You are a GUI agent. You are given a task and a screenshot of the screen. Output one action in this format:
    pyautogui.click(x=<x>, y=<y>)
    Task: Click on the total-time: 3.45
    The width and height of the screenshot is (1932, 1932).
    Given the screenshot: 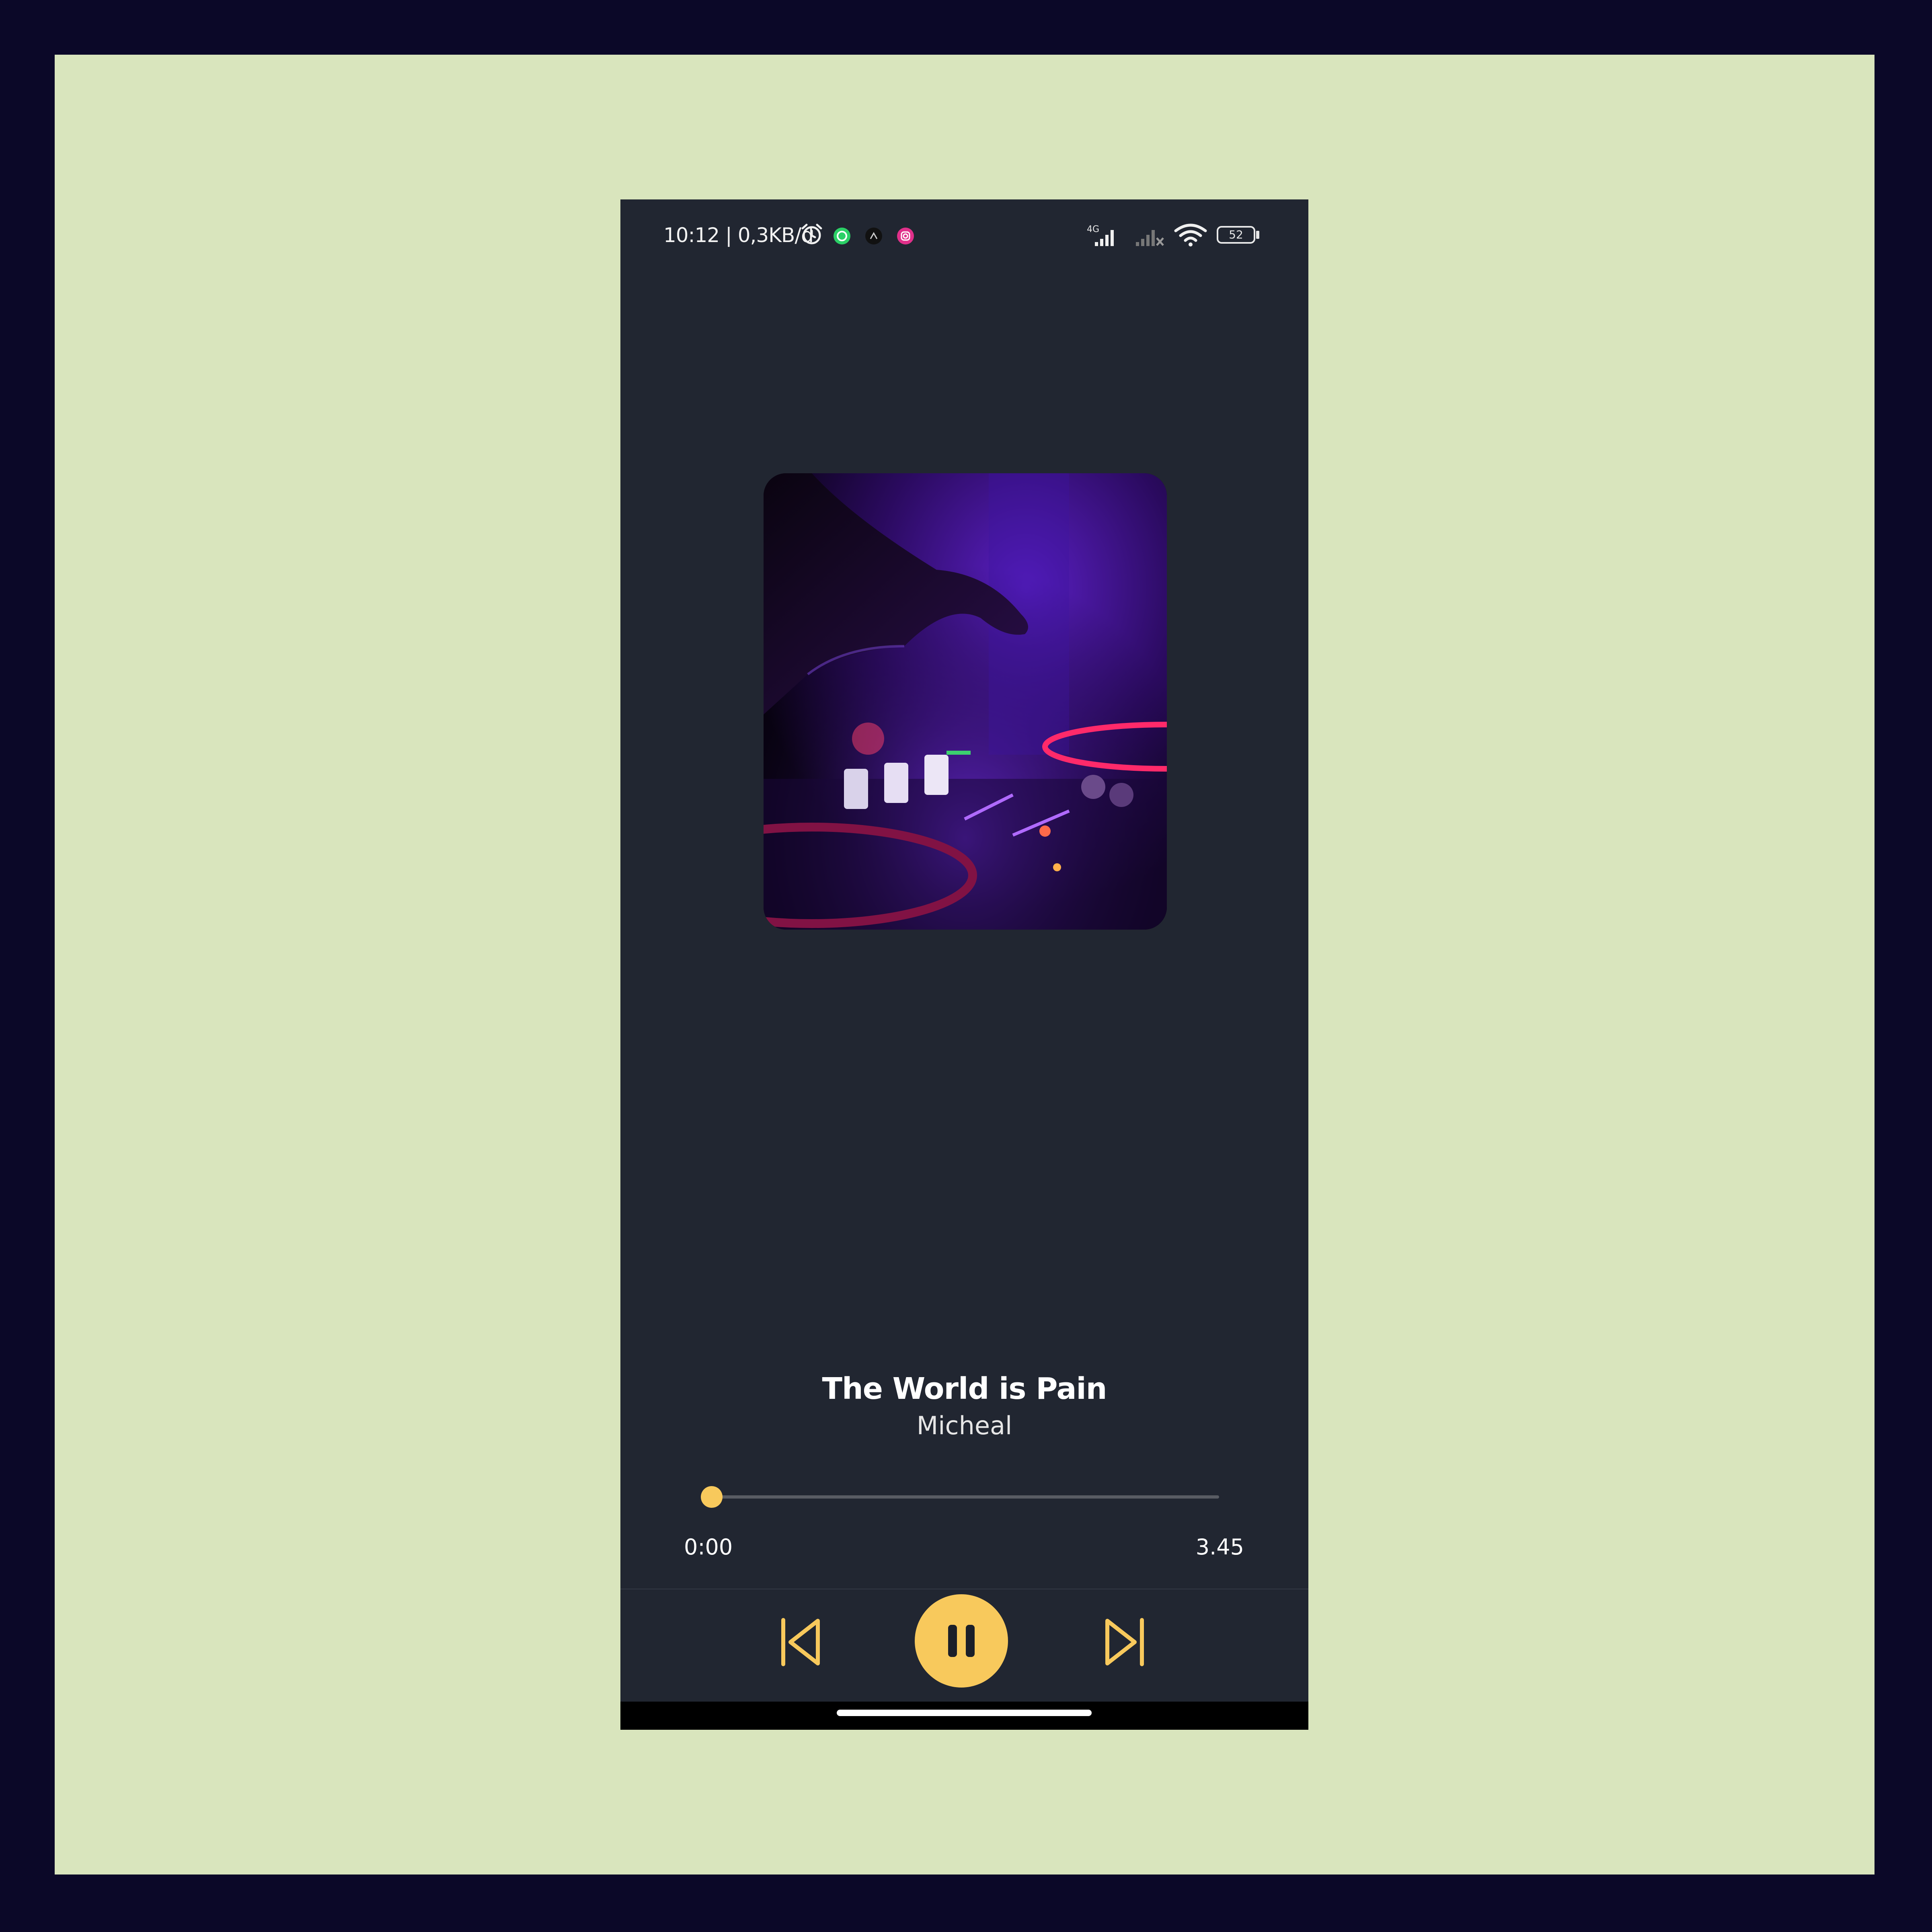 What is the action you would take?
    pyautogui.click(x=1219, y=1547)
    